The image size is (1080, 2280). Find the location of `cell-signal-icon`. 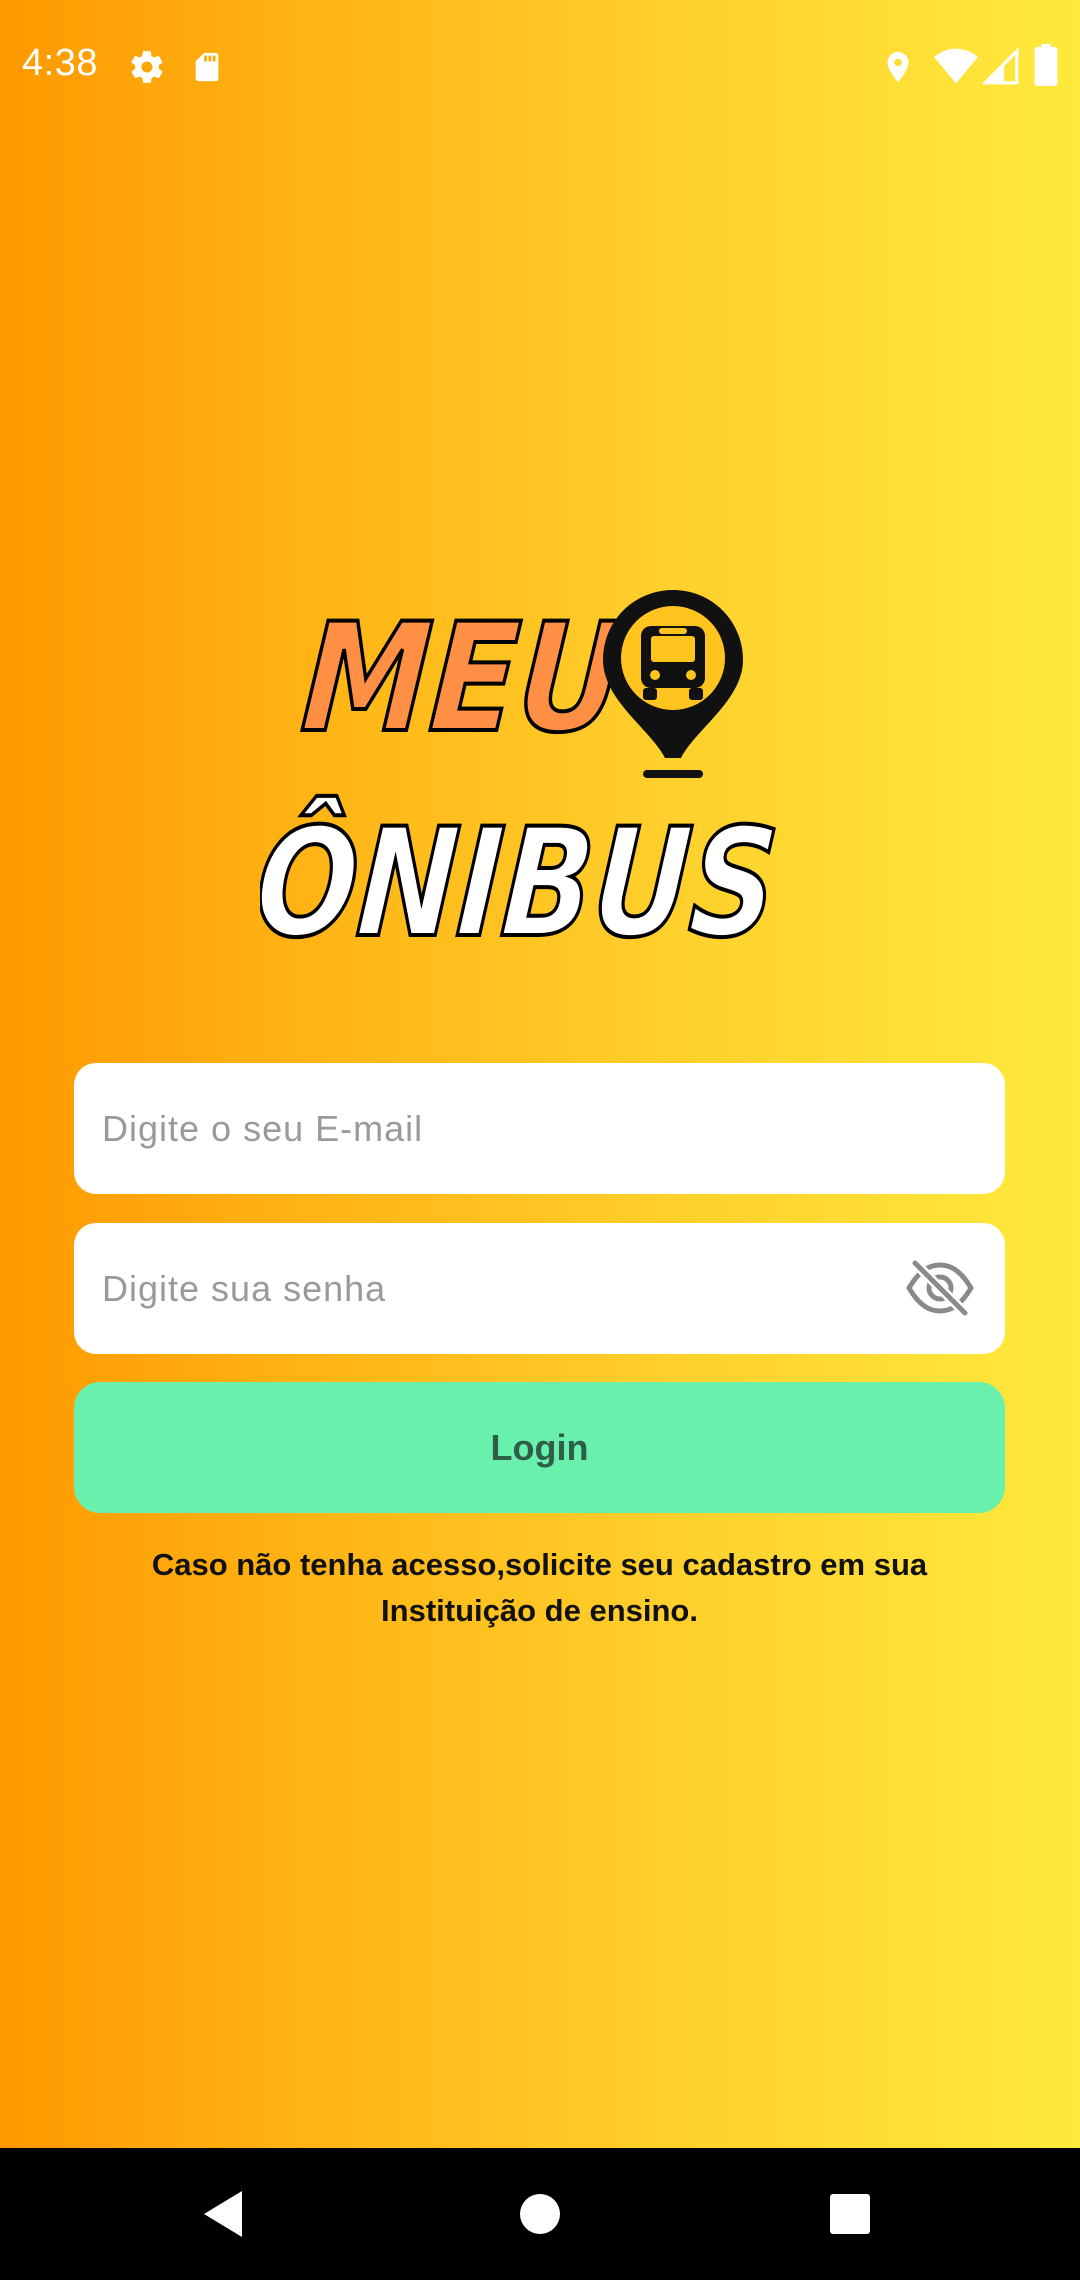

cell-signal-icon is located at coordinates (1000, 66).